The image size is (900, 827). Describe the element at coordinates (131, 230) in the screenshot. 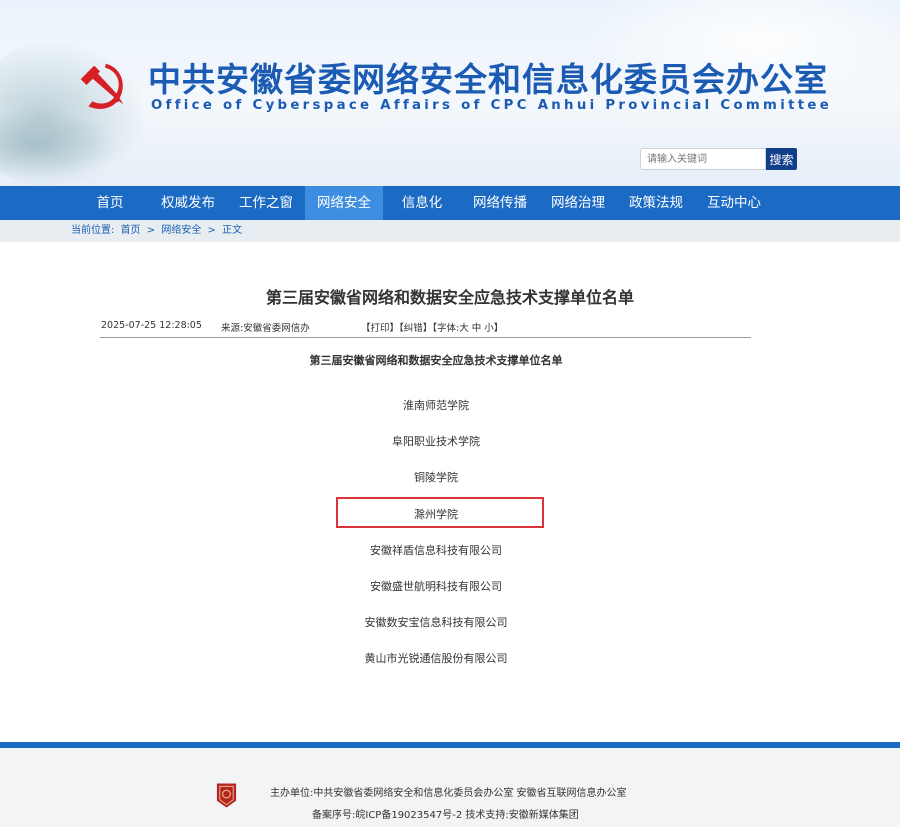

I see `breadcrumb-home-link: 首页` at that location.